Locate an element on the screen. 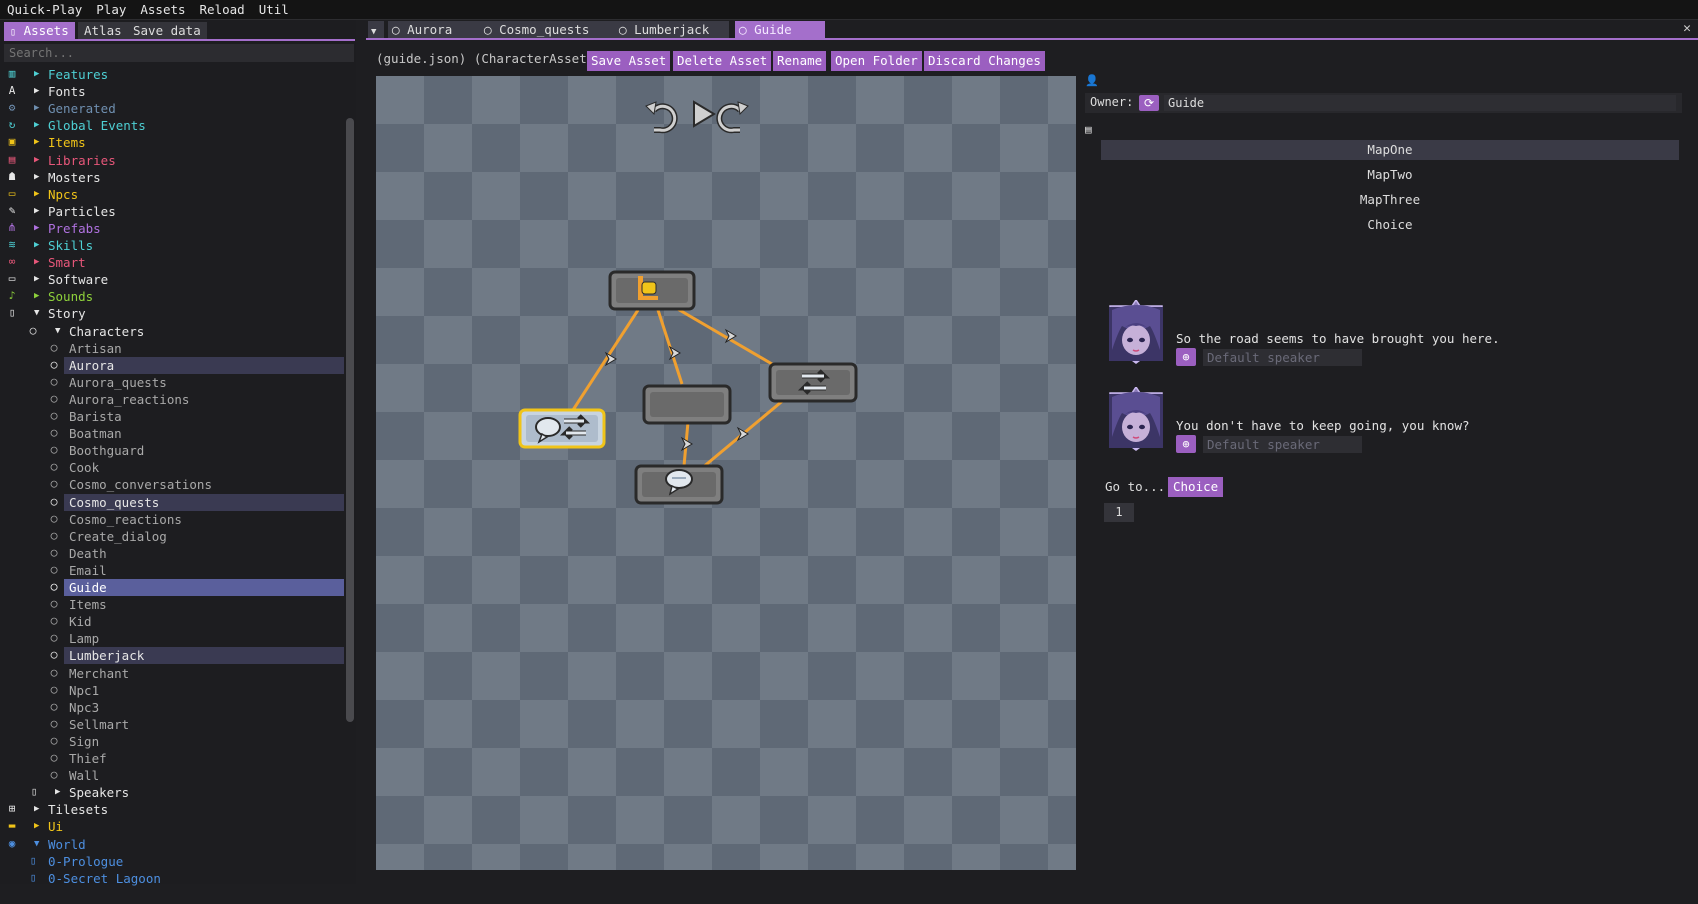 The width and height of the screenshot is (1698, 904). menu-reload: Reload is located at coordinates (222, 9).